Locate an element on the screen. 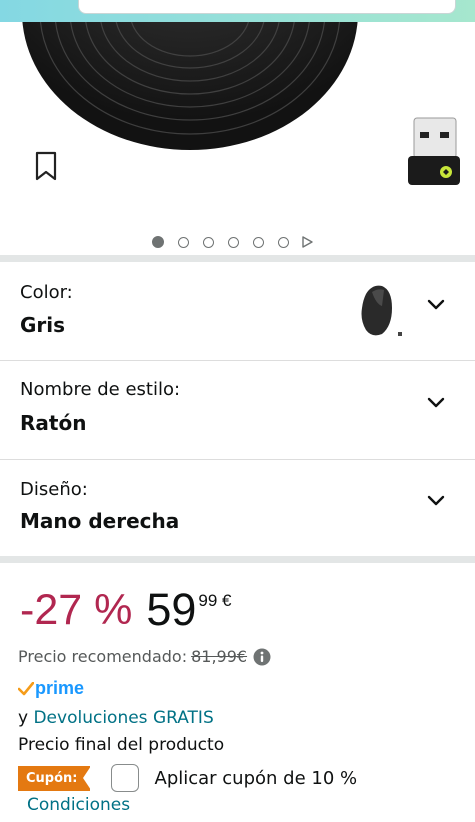 This screenshot has width=475, height=822. option-value: Ratón is located at coordinates (53, 423).